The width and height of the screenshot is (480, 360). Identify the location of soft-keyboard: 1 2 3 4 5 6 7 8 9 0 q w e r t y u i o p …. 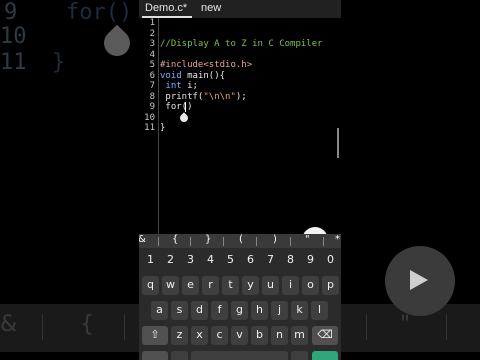
(240, 304).